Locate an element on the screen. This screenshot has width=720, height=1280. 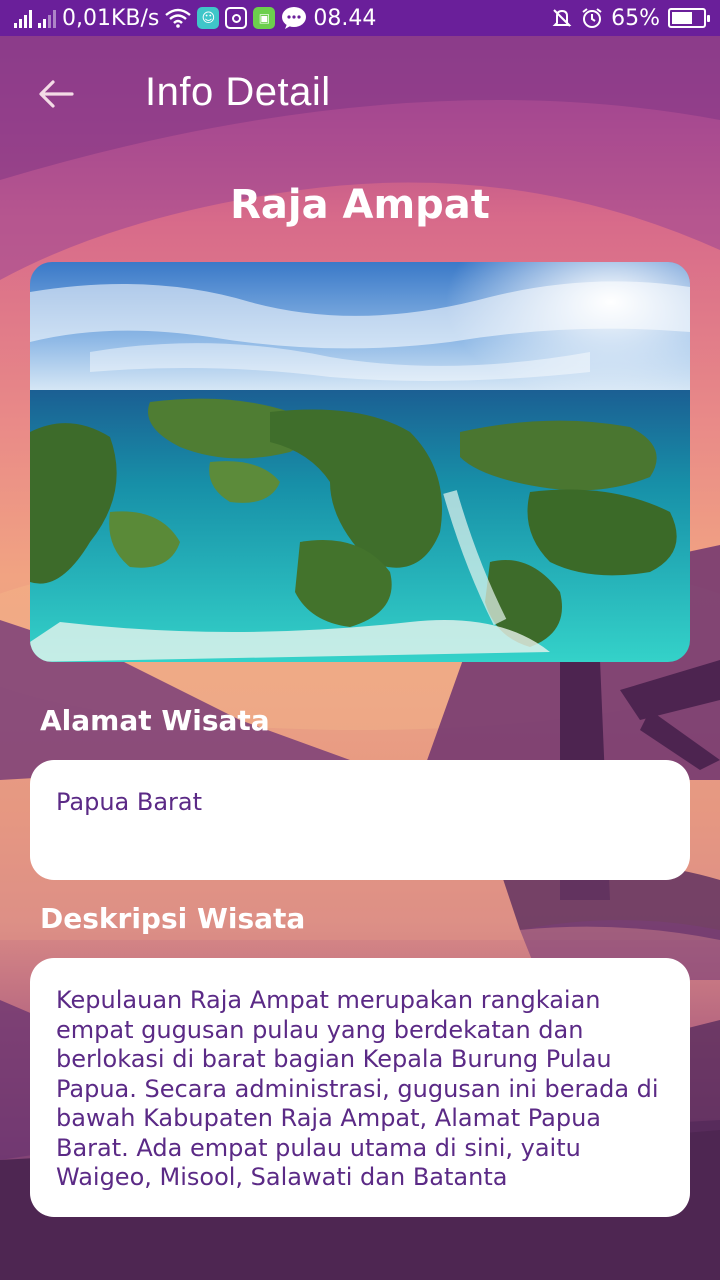
wifi-icon is located at coordinates (178, 18).